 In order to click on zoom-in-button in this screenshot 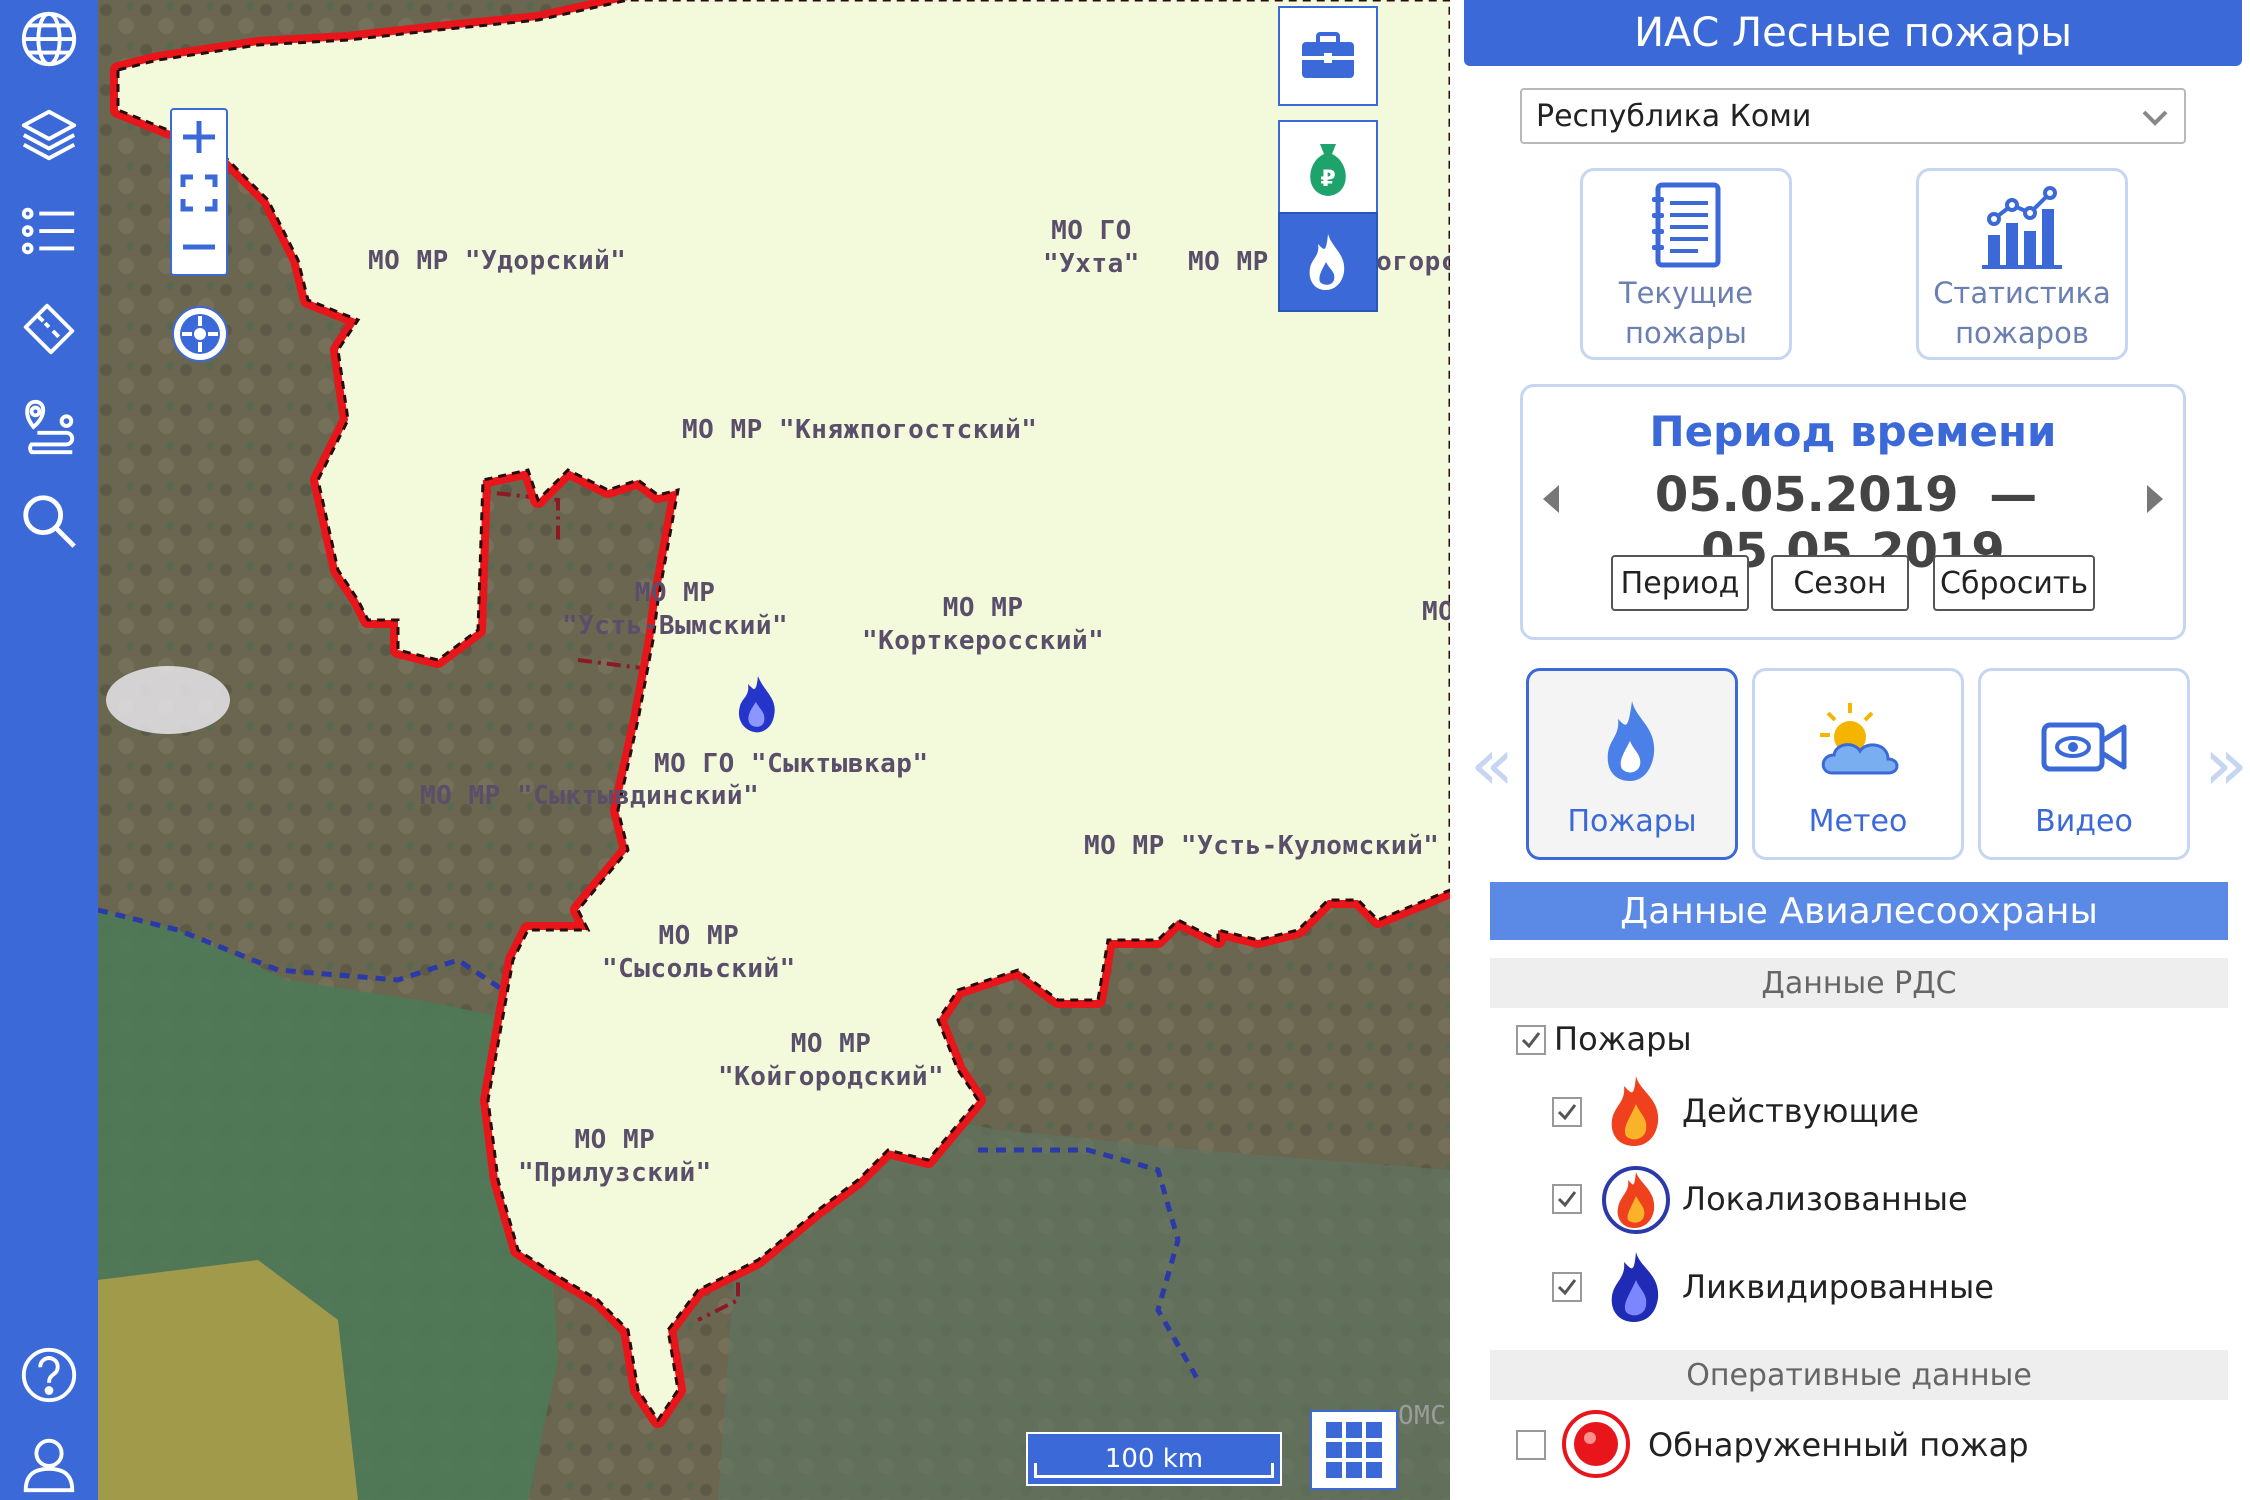, I will do `click(199, 137)`.